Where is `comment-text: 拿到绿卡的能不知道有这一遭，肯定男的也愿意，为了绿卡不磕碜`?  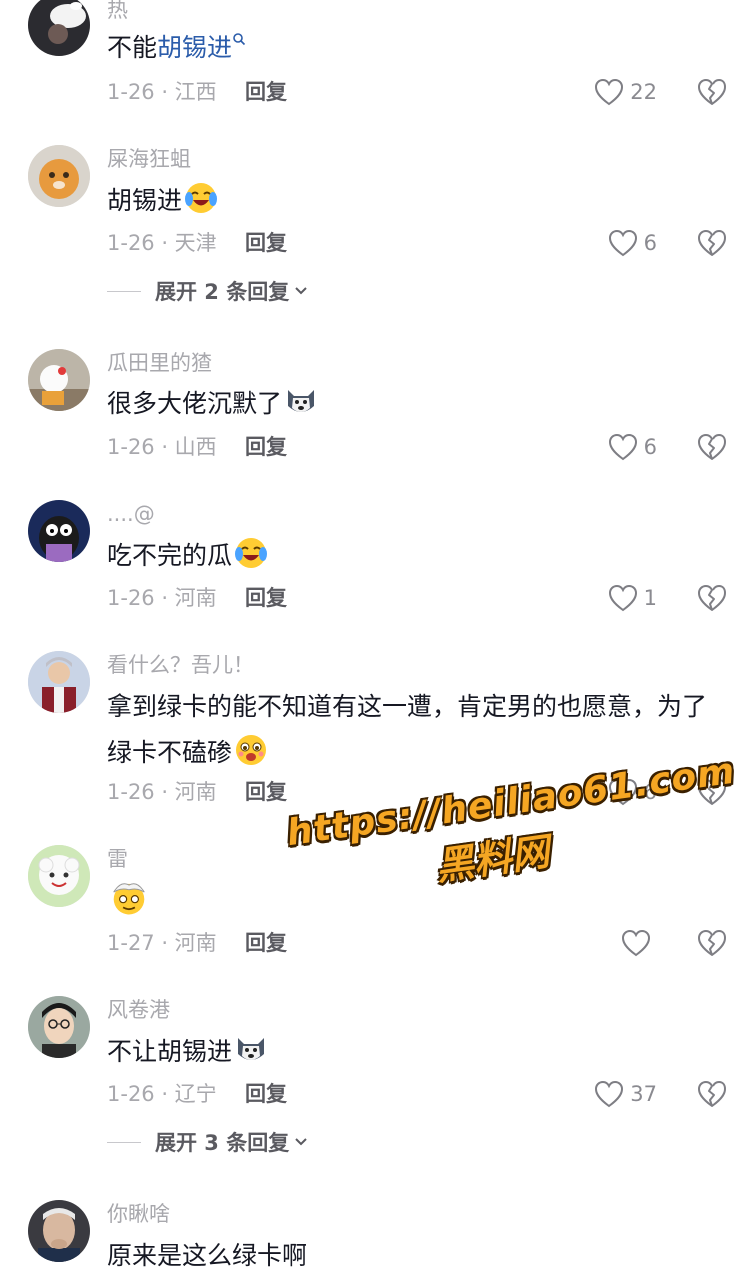 comment-text: 拿到绿卡的能不知道有这一遭，肯定男的也愿意，为了绿卡不磕碜 is located at coordinates (417, 730).